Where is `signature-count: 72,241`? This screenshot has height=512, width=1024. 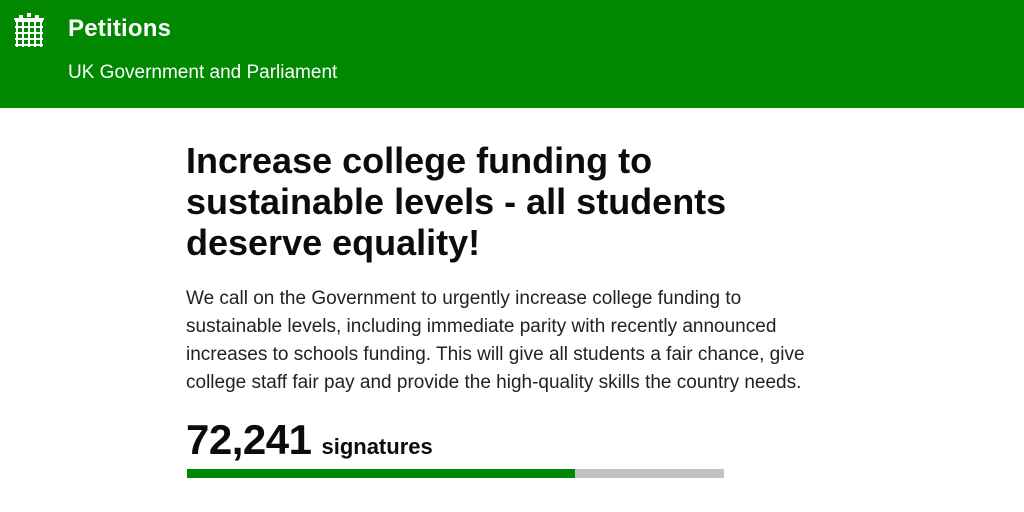
signature-count: 72,241 is located at coordinates (249, 439).